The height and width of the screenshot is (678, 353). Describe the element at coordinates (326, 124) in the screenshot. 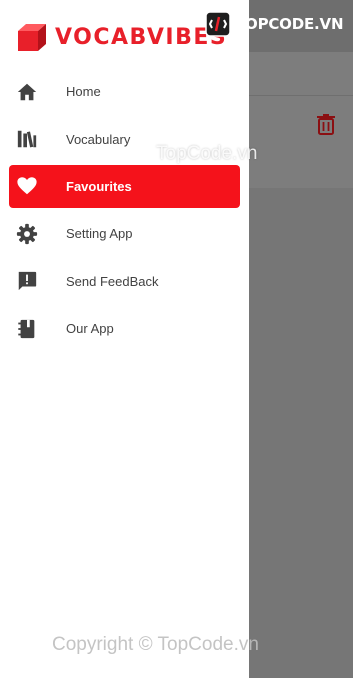

I see `trash-icon` at that location.